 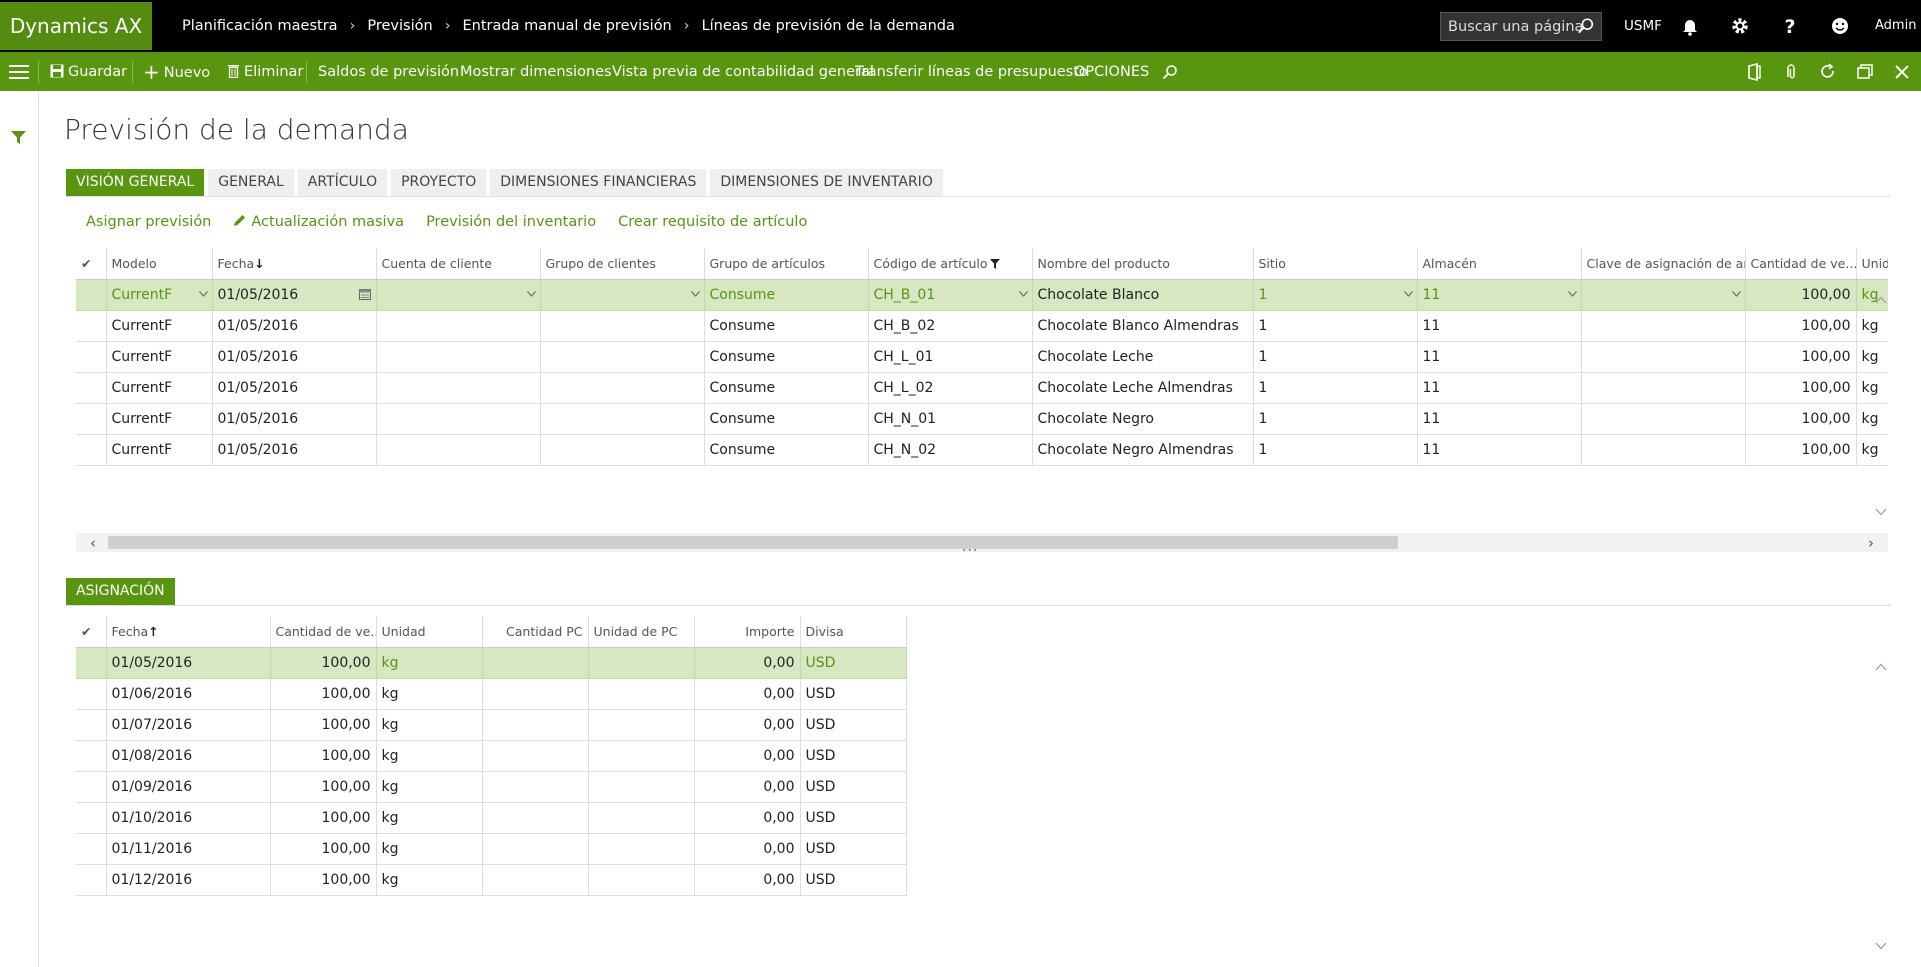 I want to click on assign-forecast-button: Asignar previsión, so click(x=148, y=222).